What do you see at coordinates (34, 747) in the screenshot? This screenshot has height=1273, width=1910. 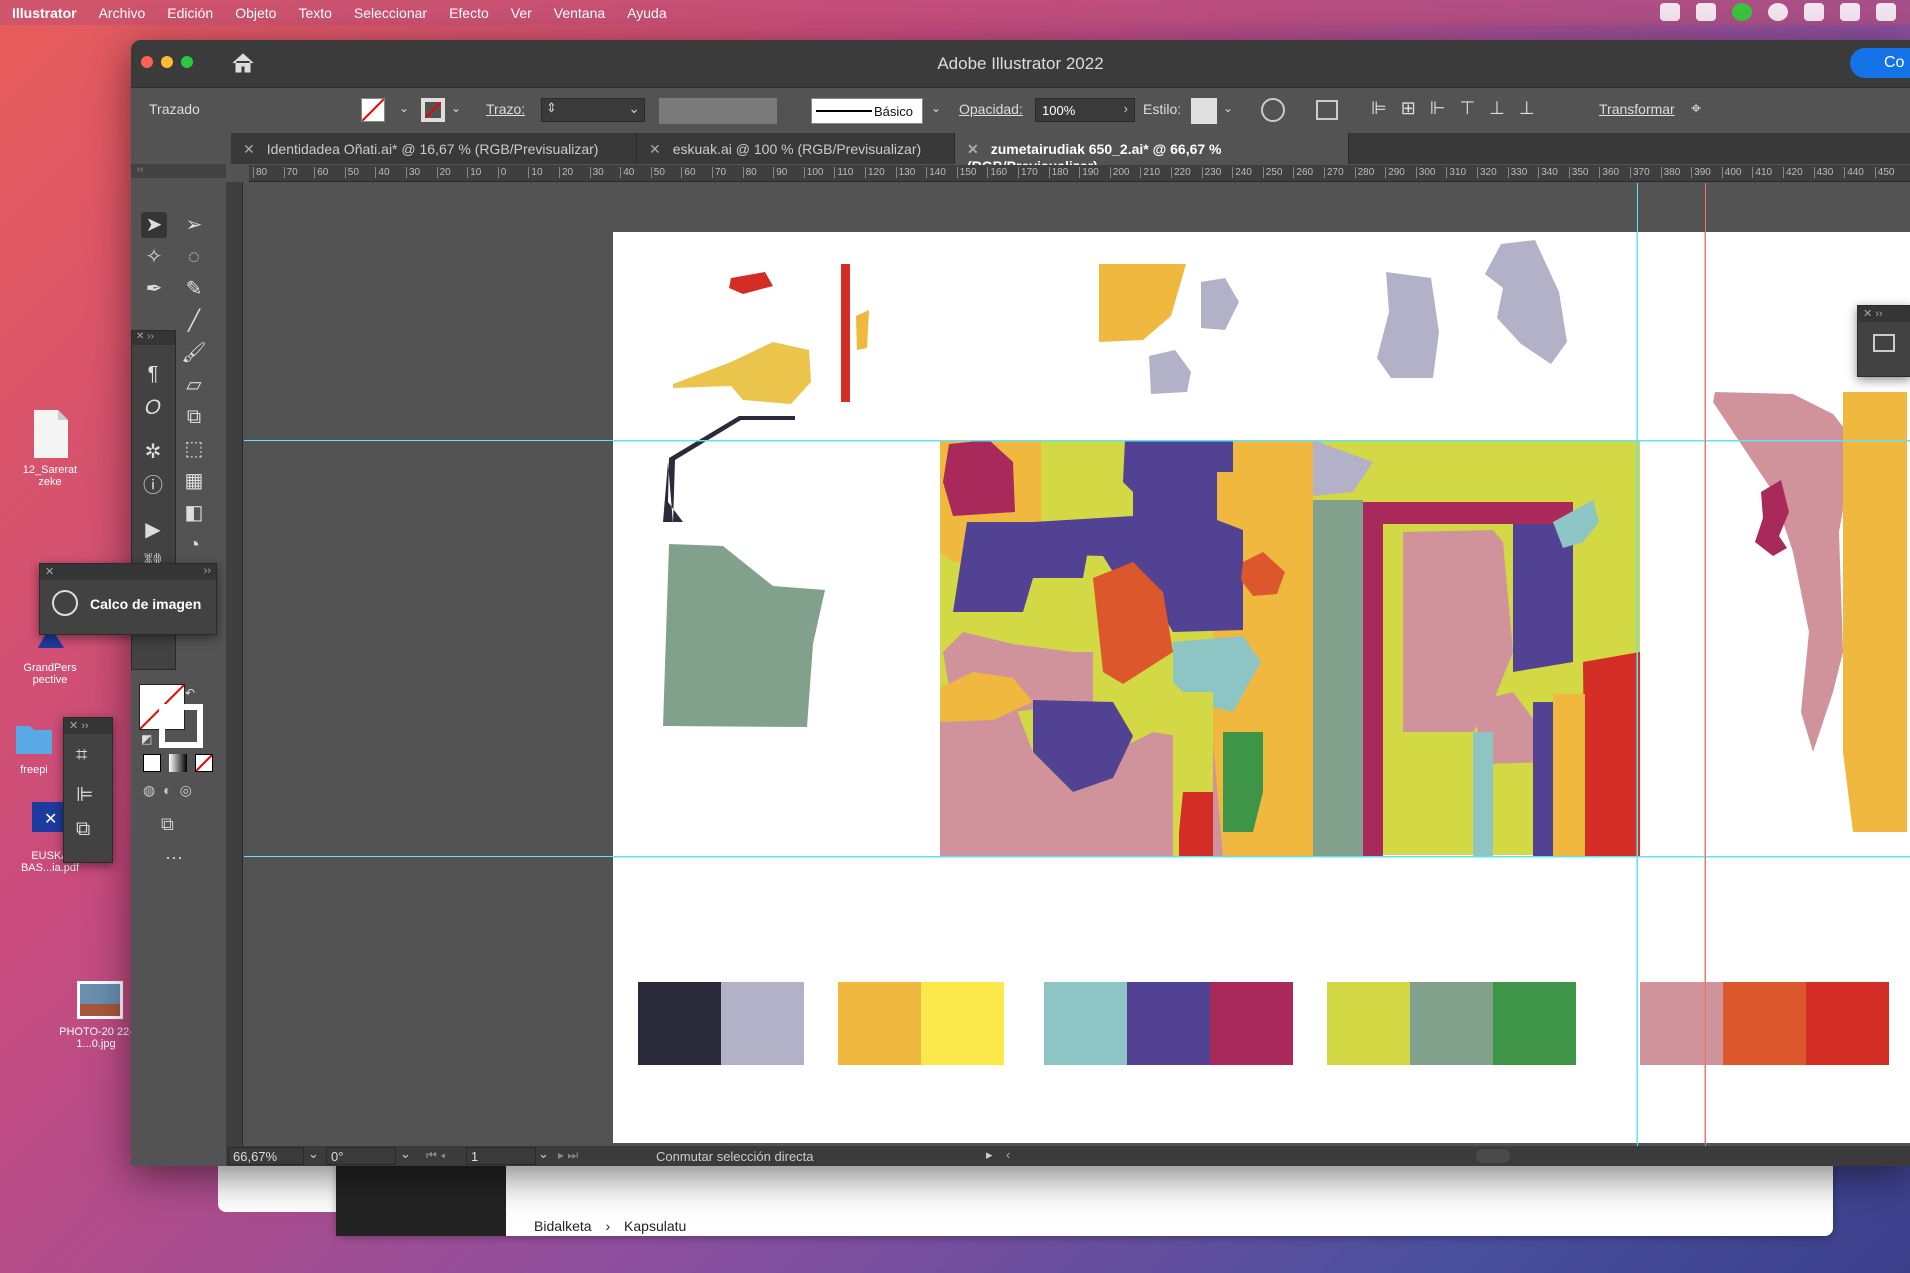 I see `desktop-folder-freepi: freepi` at bounding box center [34, 747].